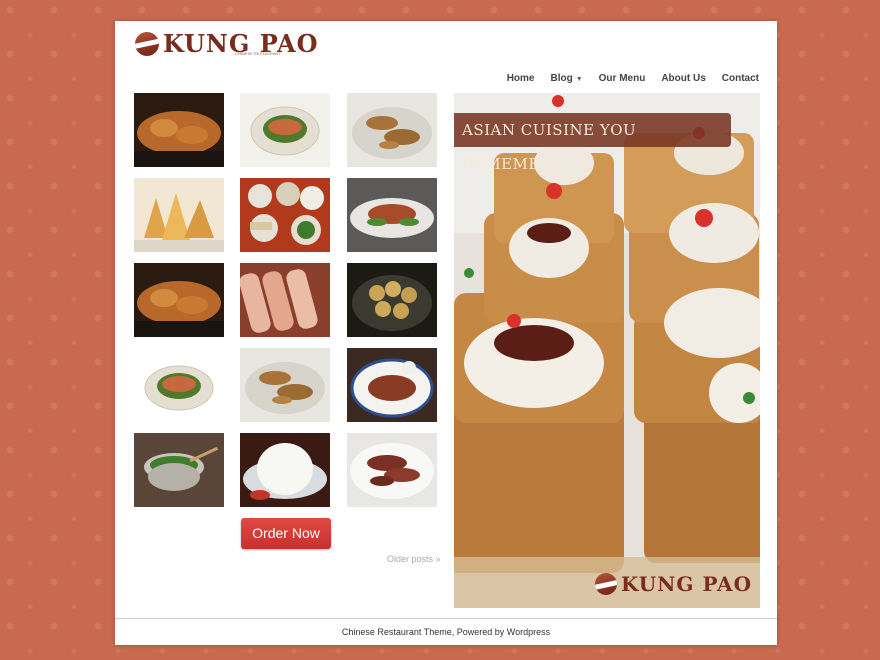 This screenshot has height=660, width=880. I want to click on hero-logo-text: KUNG PAO, so click(686, 584).